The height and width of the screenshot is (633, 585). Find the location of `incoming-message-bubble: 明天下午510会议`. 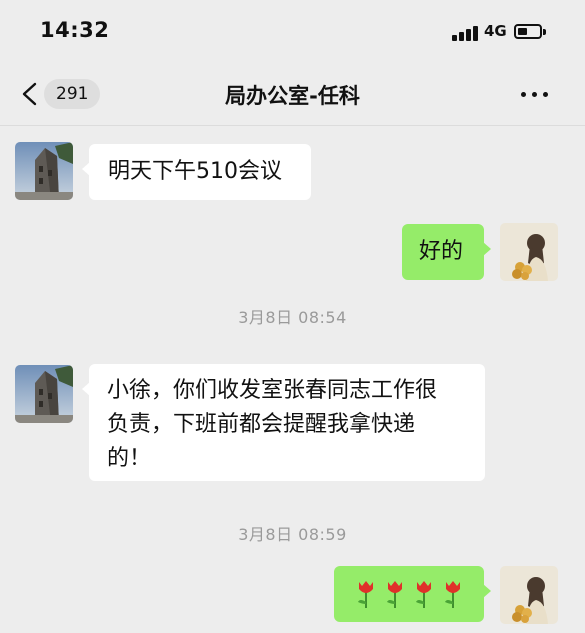

incoming-message-bubble: 明天下午510会议 is located at coordinates (196, 172).